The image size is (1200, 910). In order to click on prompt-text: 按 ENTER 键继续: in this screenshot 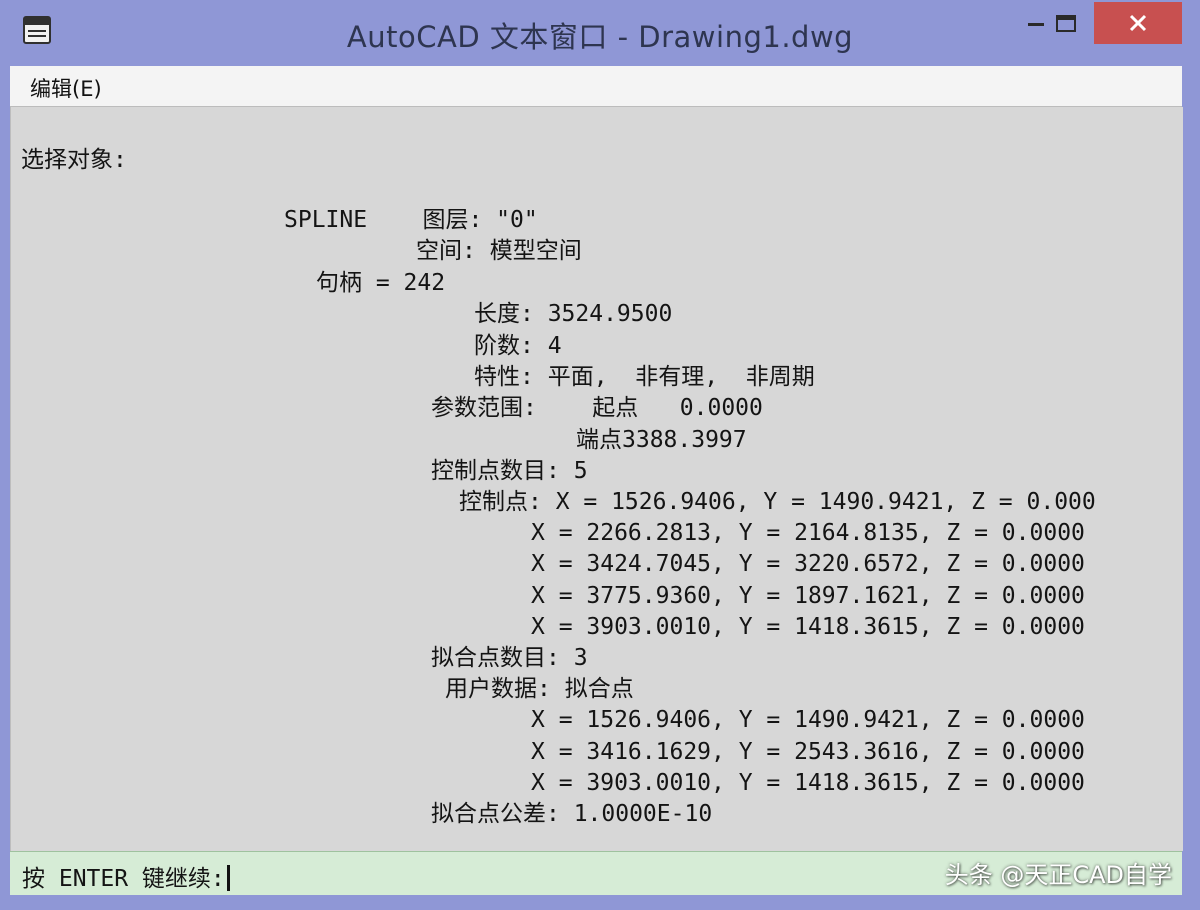, I will do `click(123, 879)`.